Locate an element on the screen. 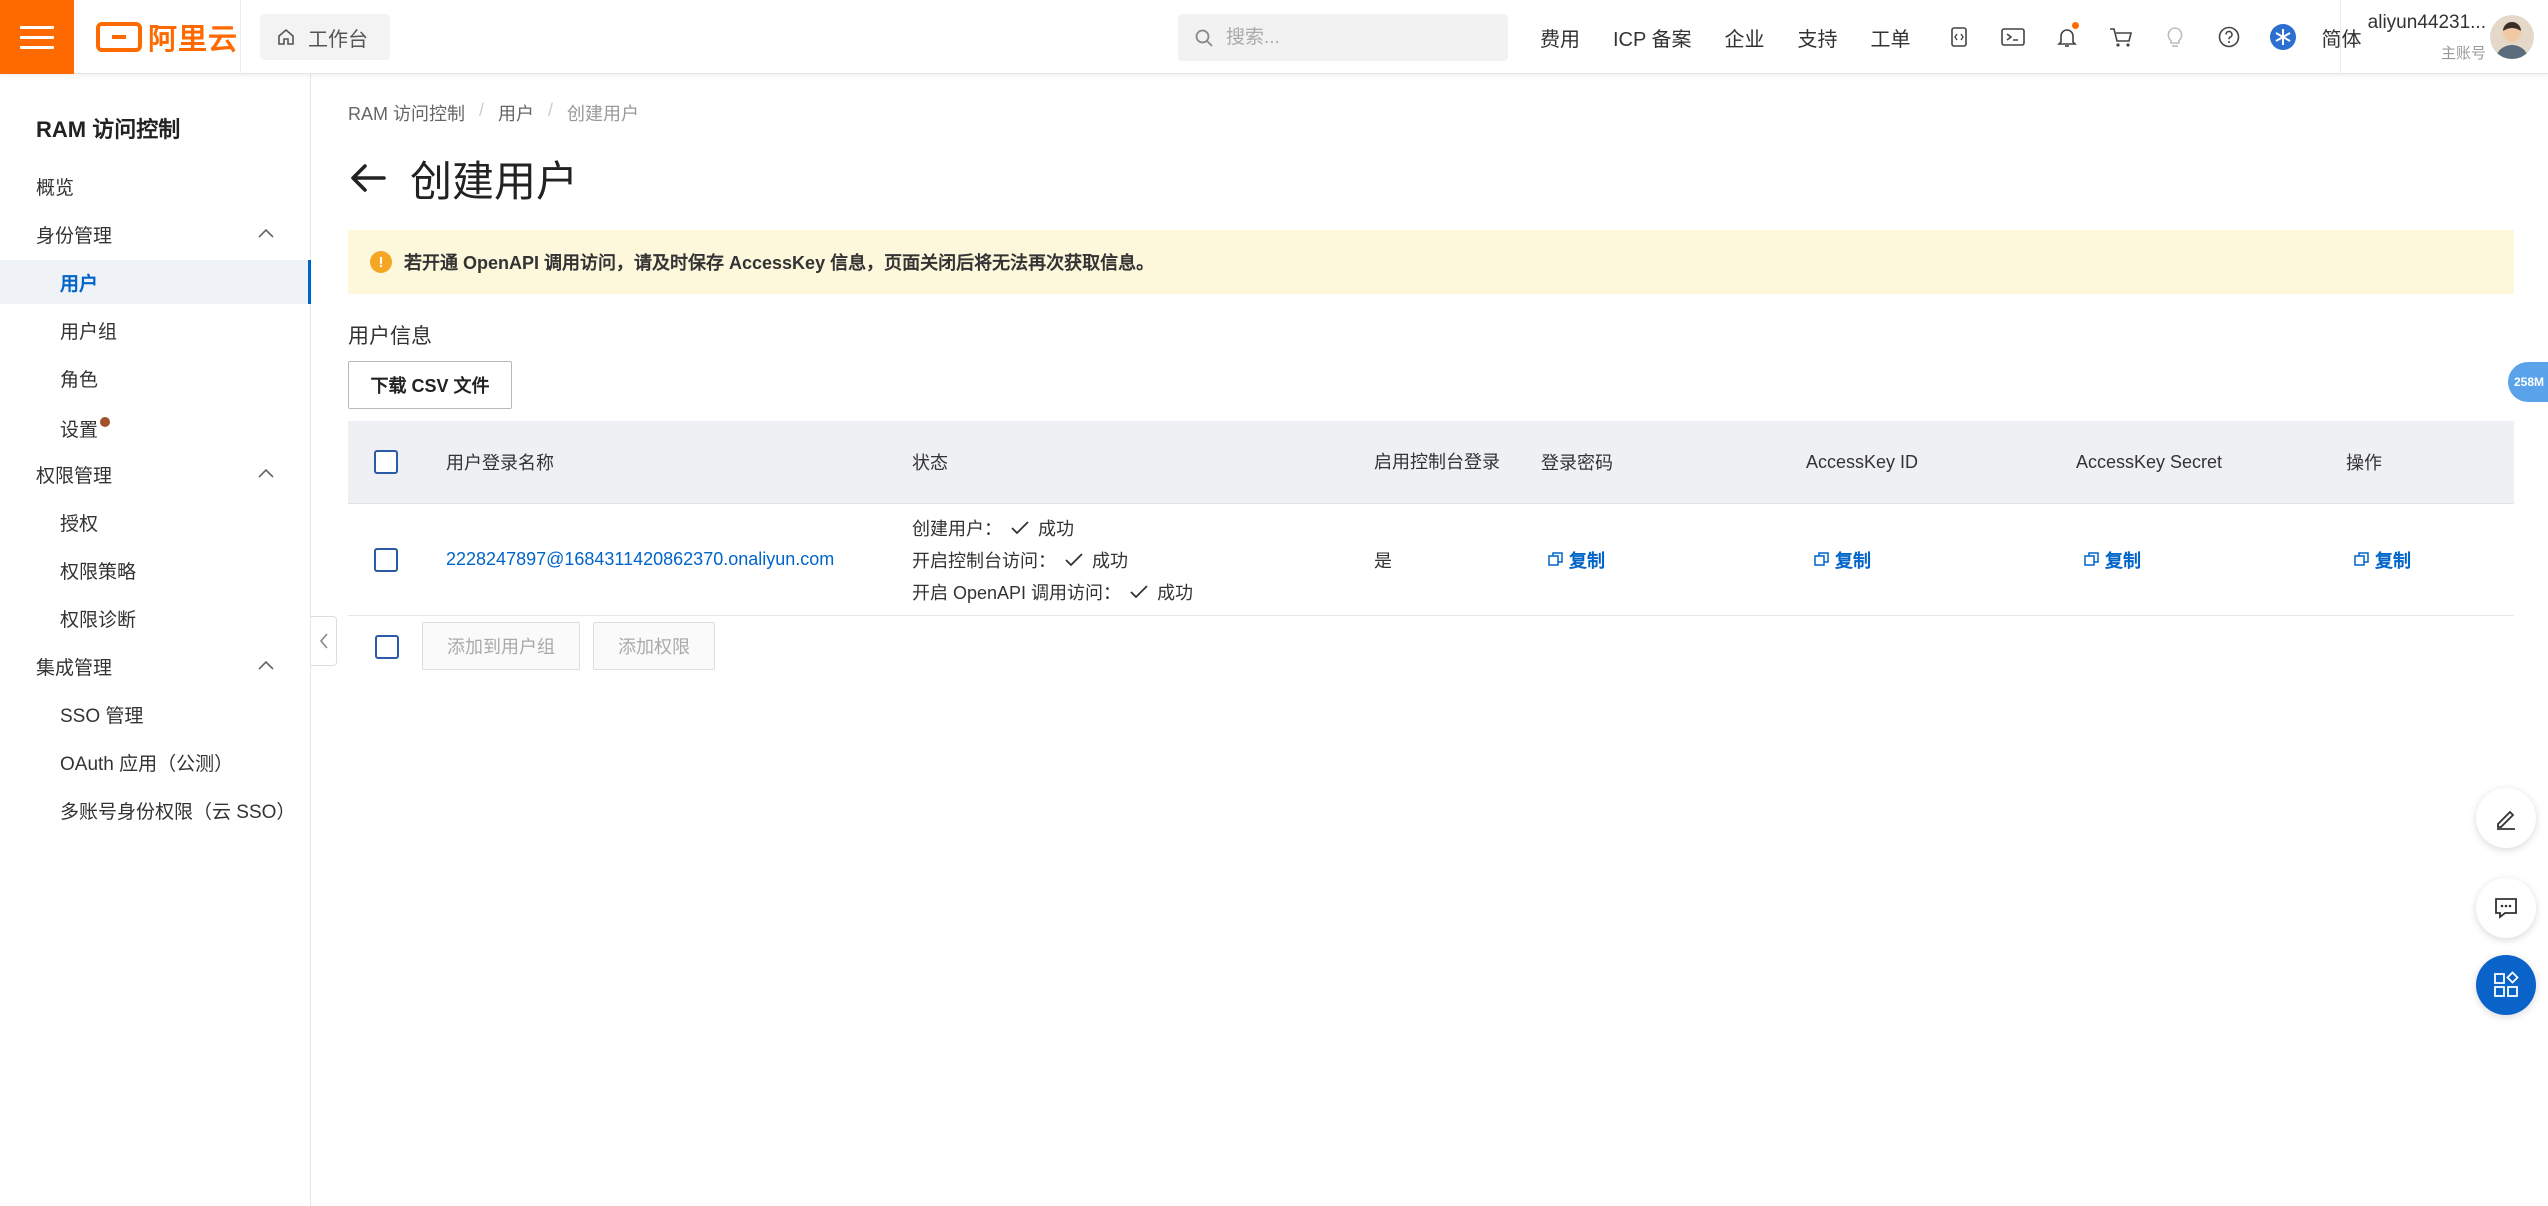 Image resolution: width=2548 pixels, height=1206 pixels. status-list: 创建用户： 成功 开启控制台访问： 成功 开启 OpenAPI 调用访问： 成功 is located at coordinates (1052, 560).